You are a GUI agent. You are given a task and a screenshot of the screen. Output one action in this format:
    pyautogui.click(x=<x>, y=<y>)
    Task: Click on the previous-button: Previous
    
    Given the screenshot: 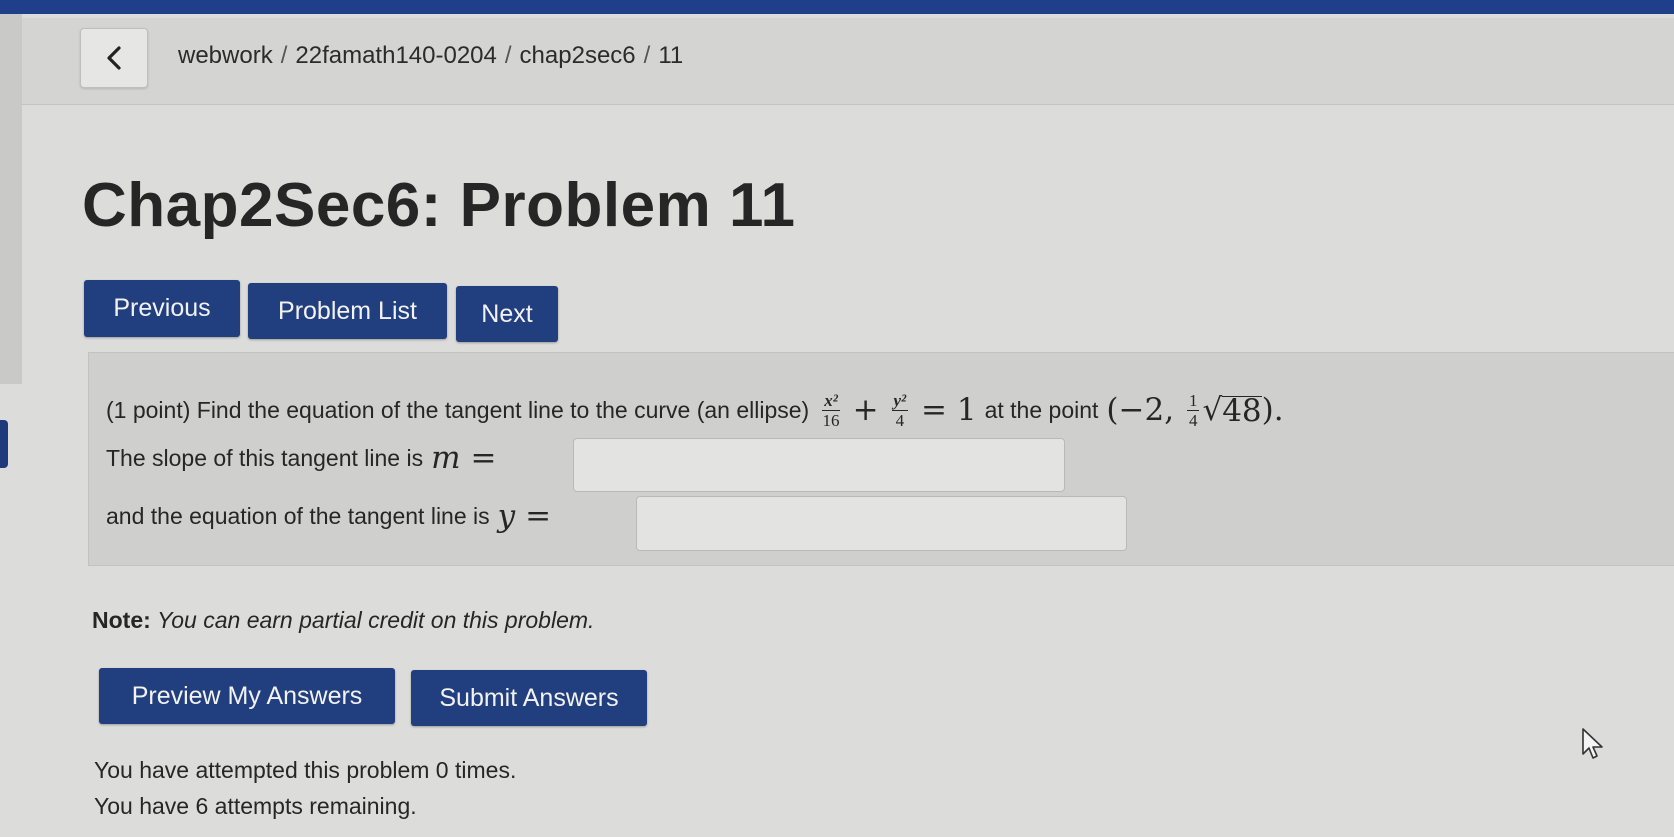 What is the action you would take?
    pyautogui.click(x=162, y=308)
    